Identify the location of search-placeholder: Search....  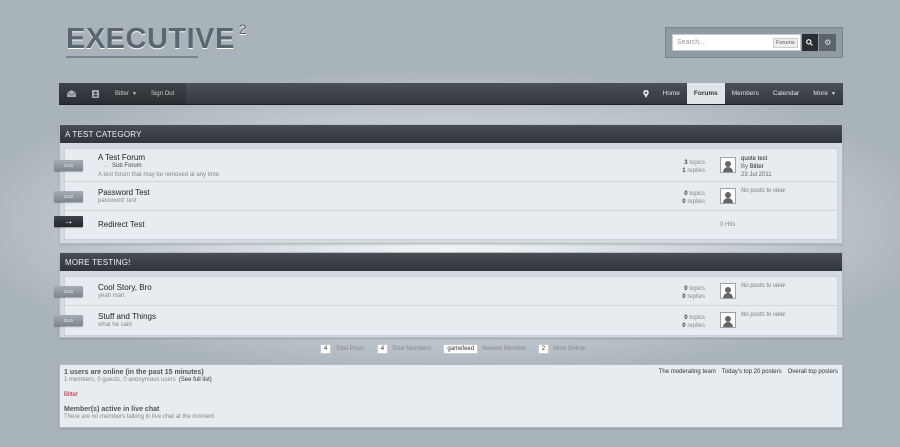
(691, 42).